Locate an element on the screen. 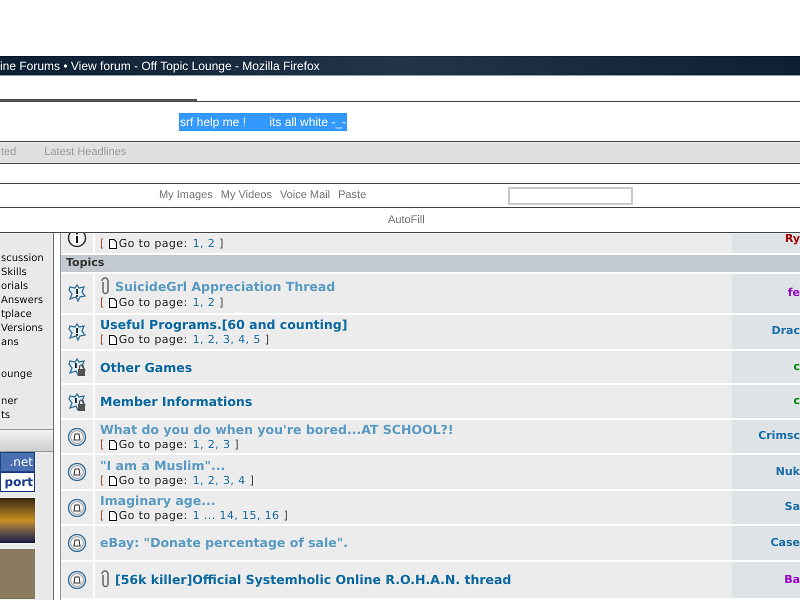 This screenshot has height=600, width=800. sidebar-menu-item: port is located at coordinates (17, 482).